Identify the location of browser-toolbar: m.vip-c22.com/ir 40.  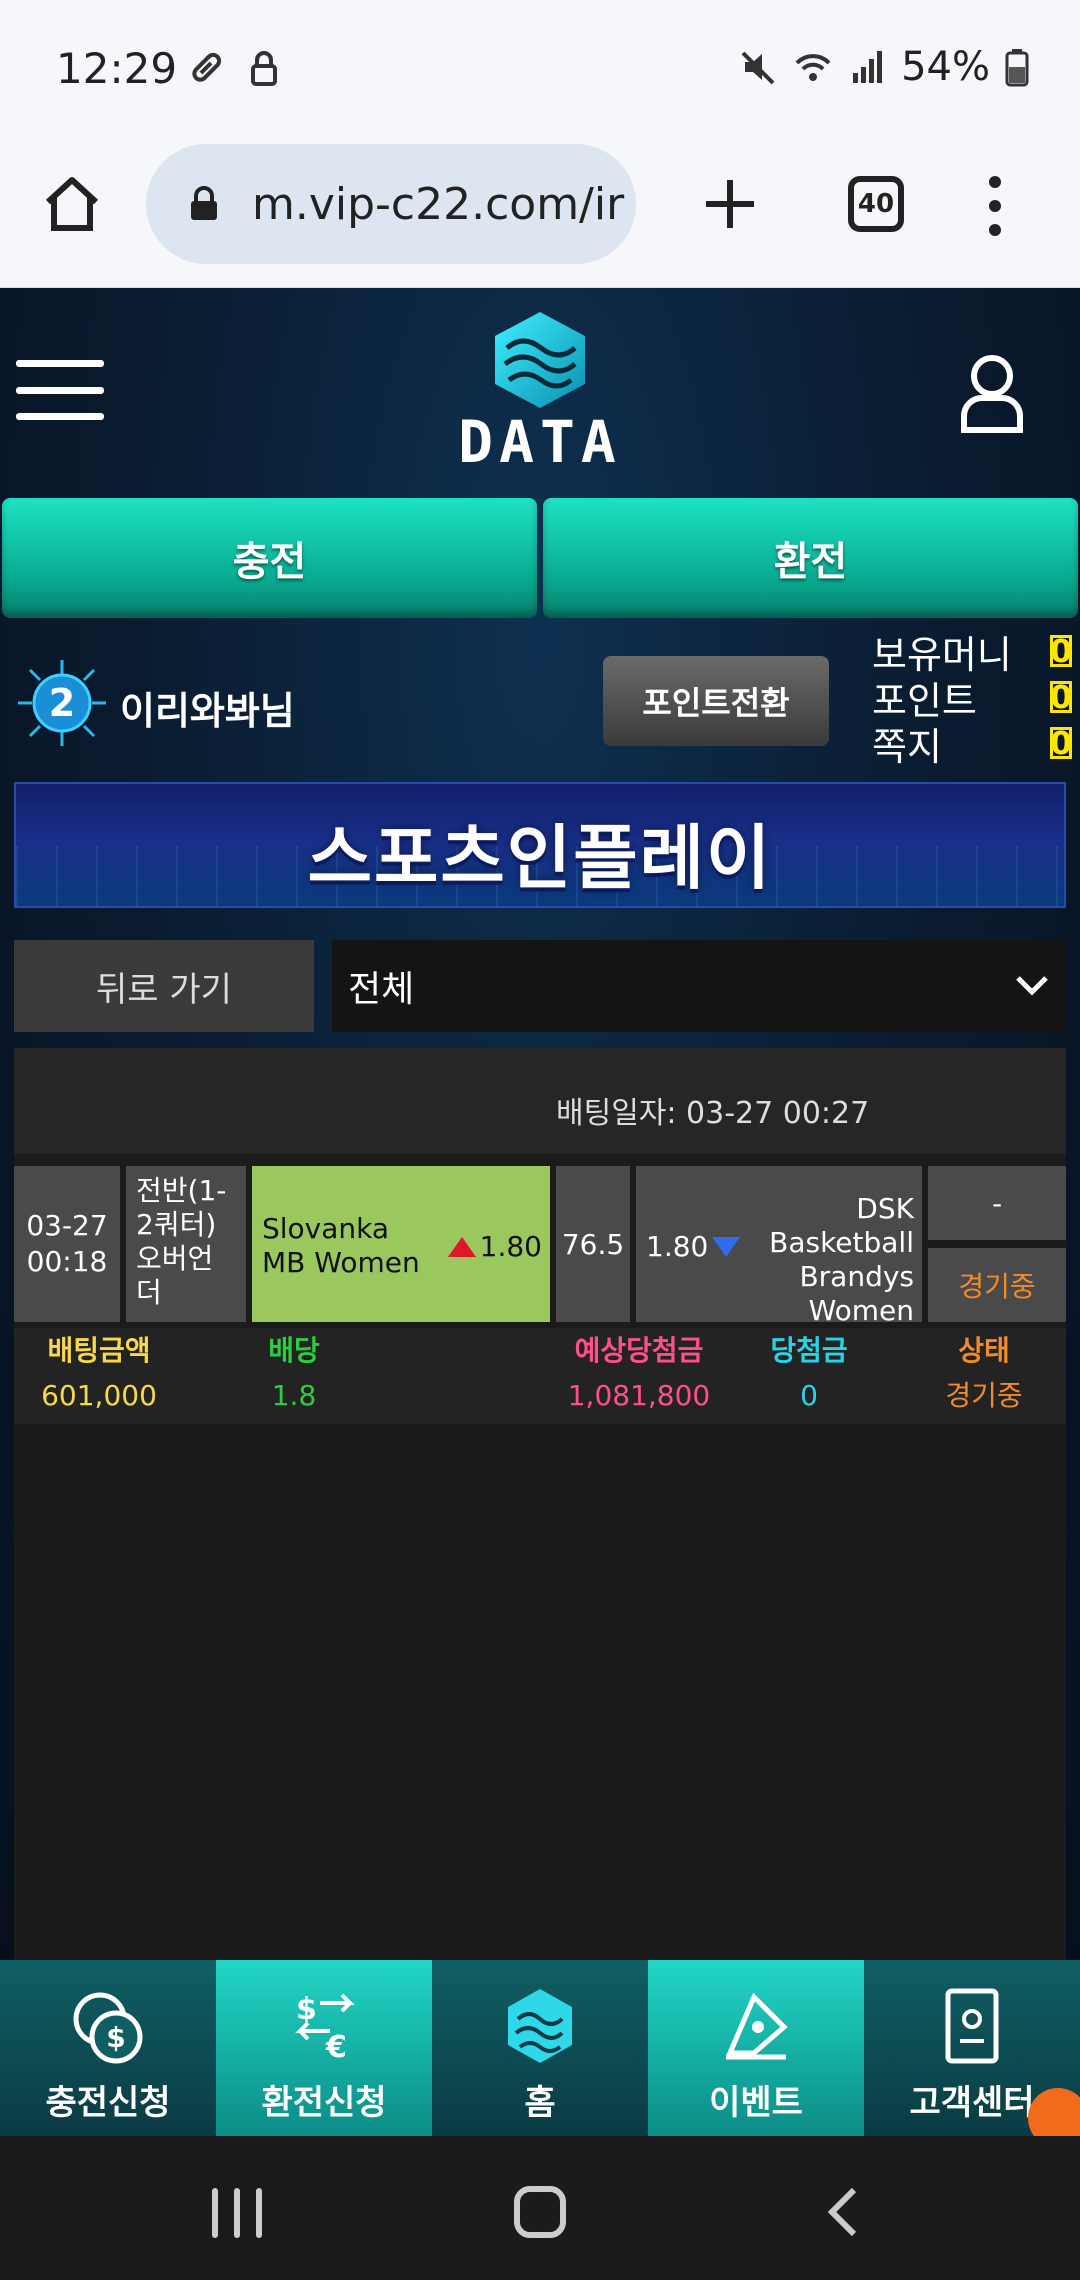
(540, 214).